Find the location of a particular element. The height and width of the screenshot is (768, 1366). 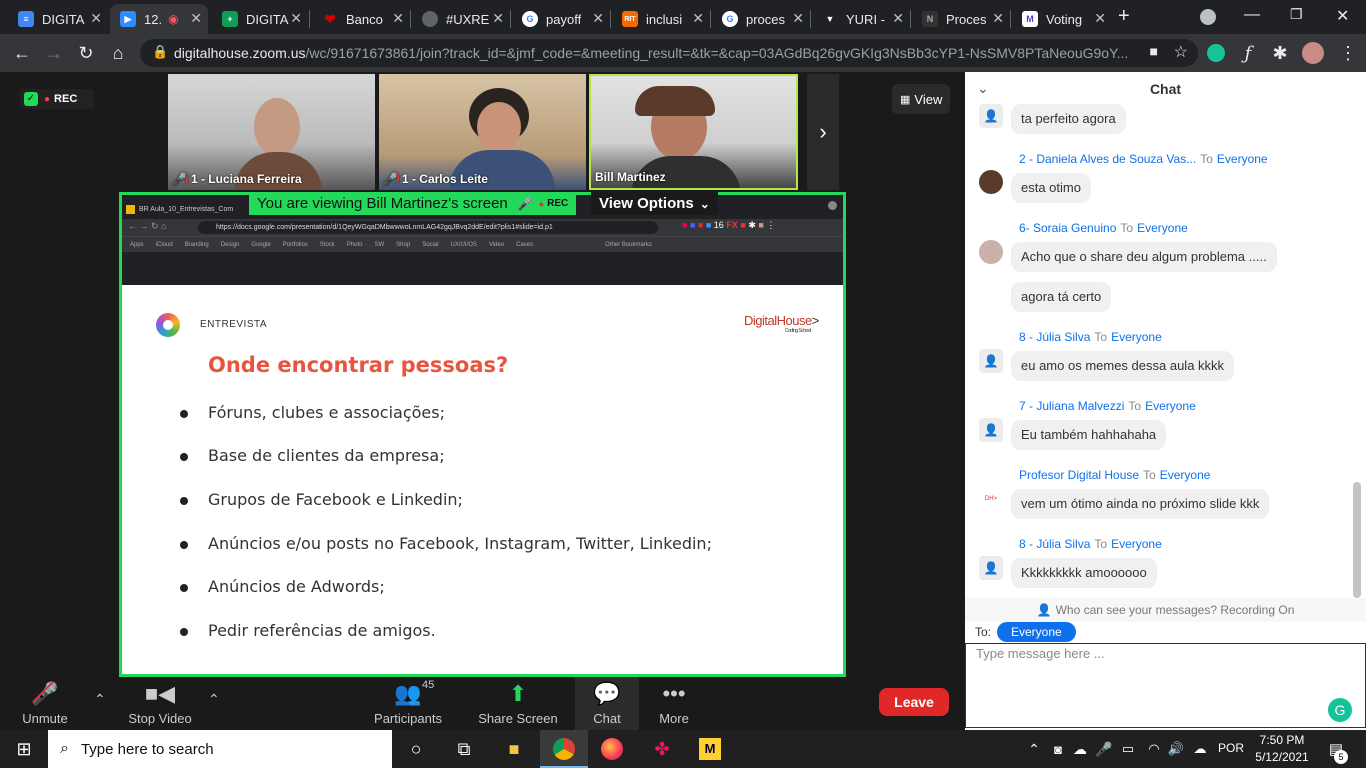

video-tile: 🎤̸ 1 - Carlos Leite is located at coordinates (482, 132).